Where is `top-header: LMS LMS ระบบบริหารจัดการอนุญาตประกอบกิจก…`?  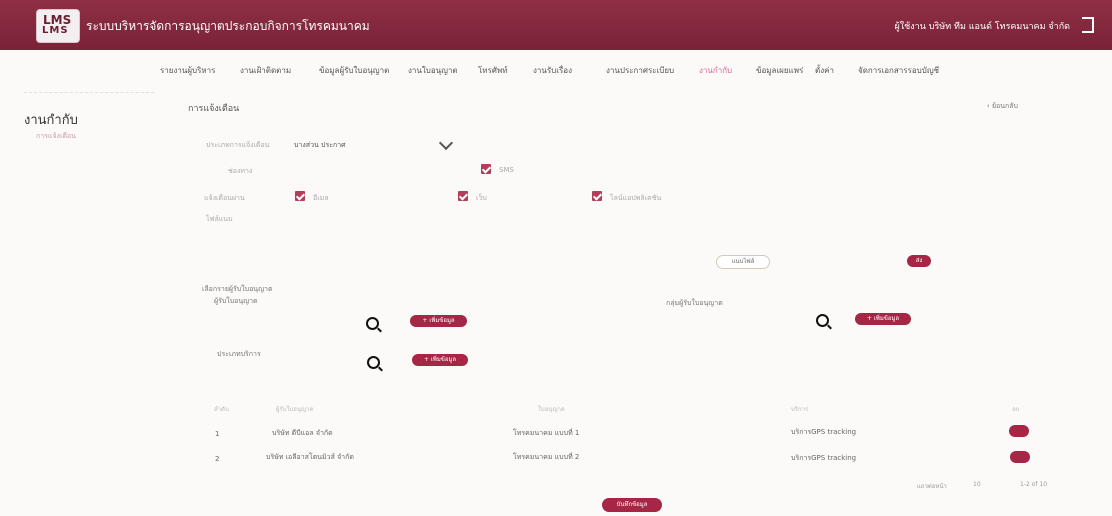
top-header: LMS LMS ระบบบริหารจัดการอนุญาตประกอบกิจก… is located at coordinates (556, 25).